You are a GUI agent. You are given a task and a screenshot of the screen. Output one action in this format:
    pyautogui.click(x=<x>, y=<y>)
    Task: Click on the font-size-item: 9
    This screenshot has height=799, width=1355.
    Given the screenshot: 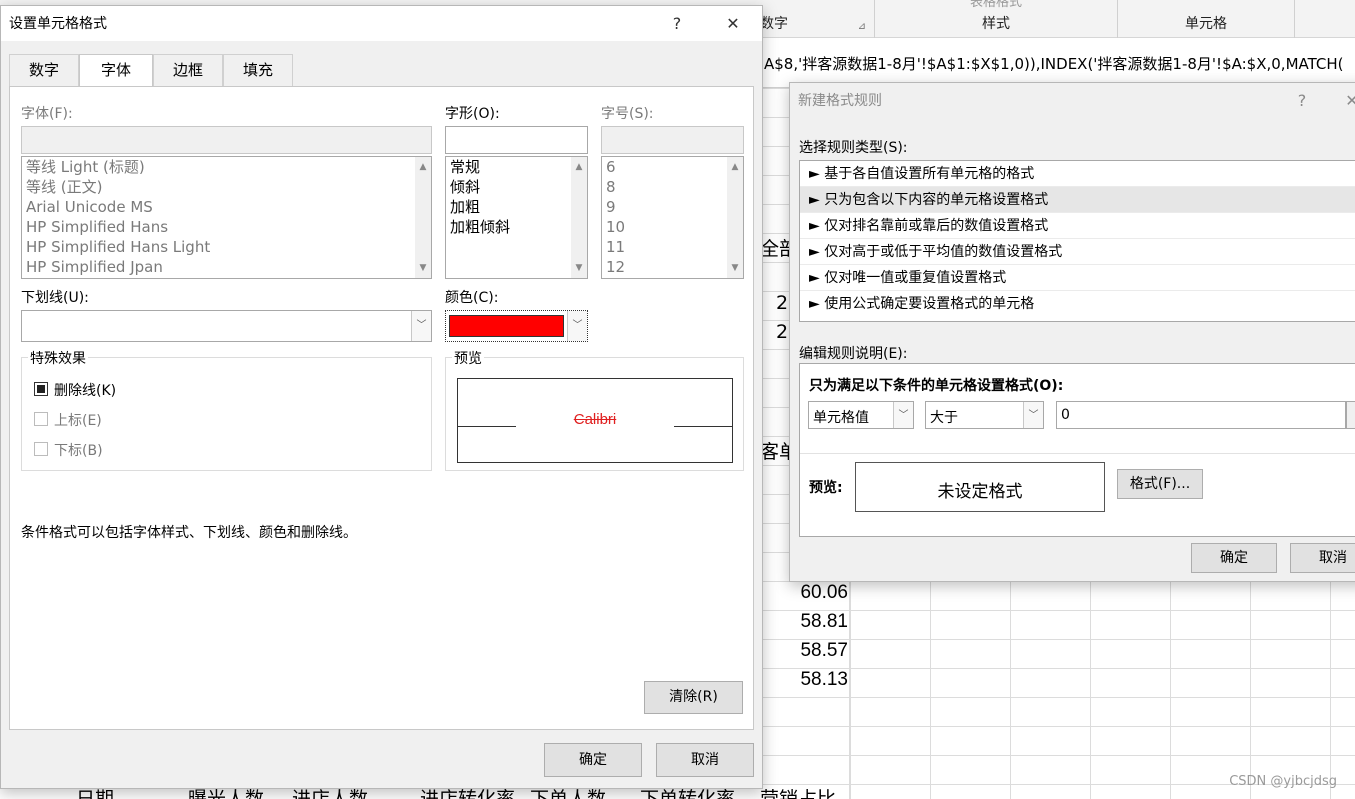 What is the action you would take?
    pyautogui.click(x=672, y=207)
    